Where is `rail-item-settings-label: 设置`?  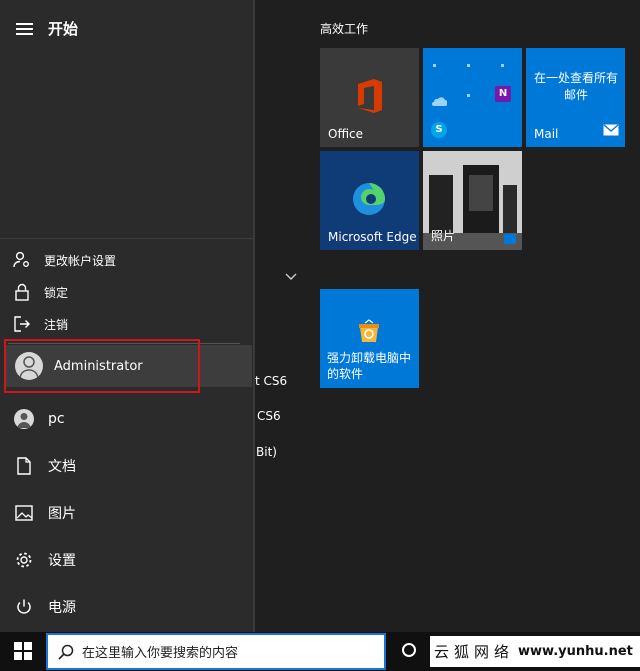
rail-item-settings-label: 设置 is located at coordinates (62, 561).